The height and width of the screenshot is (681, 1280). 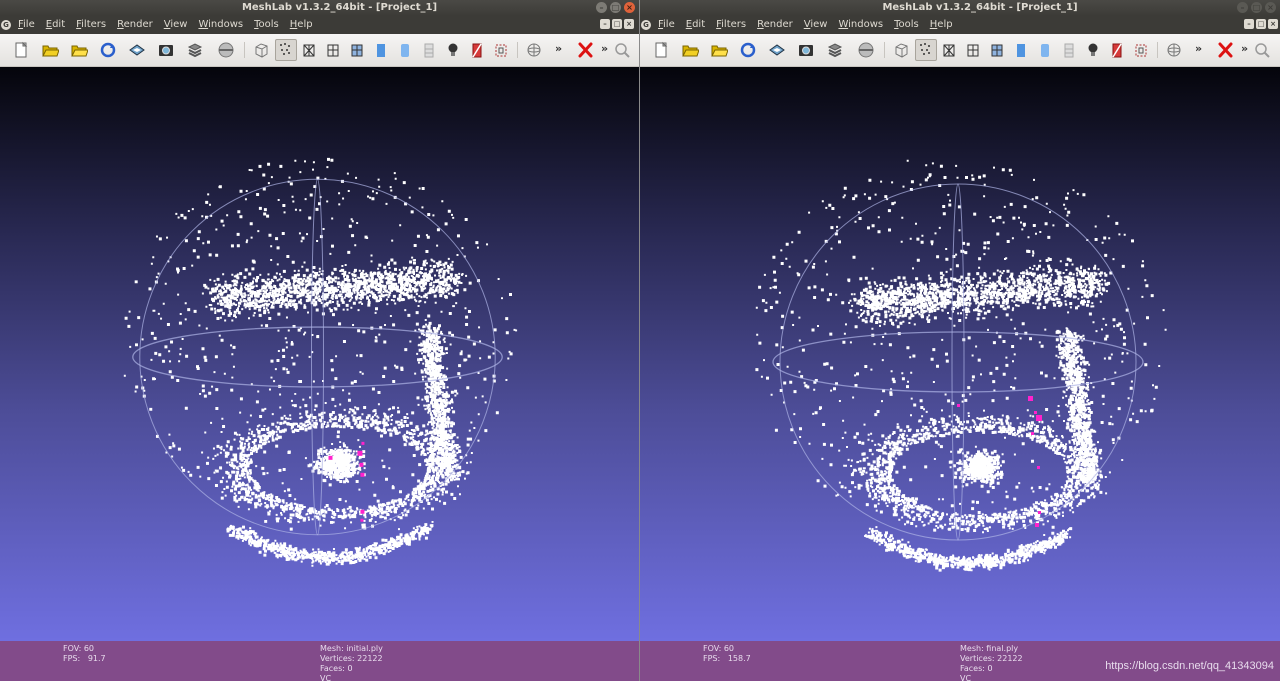 What do you see at coordinates (351, 648) in the screenshot?
I see `mesh-name: Mesh: initial.ply` at bounding box center [351, 648].